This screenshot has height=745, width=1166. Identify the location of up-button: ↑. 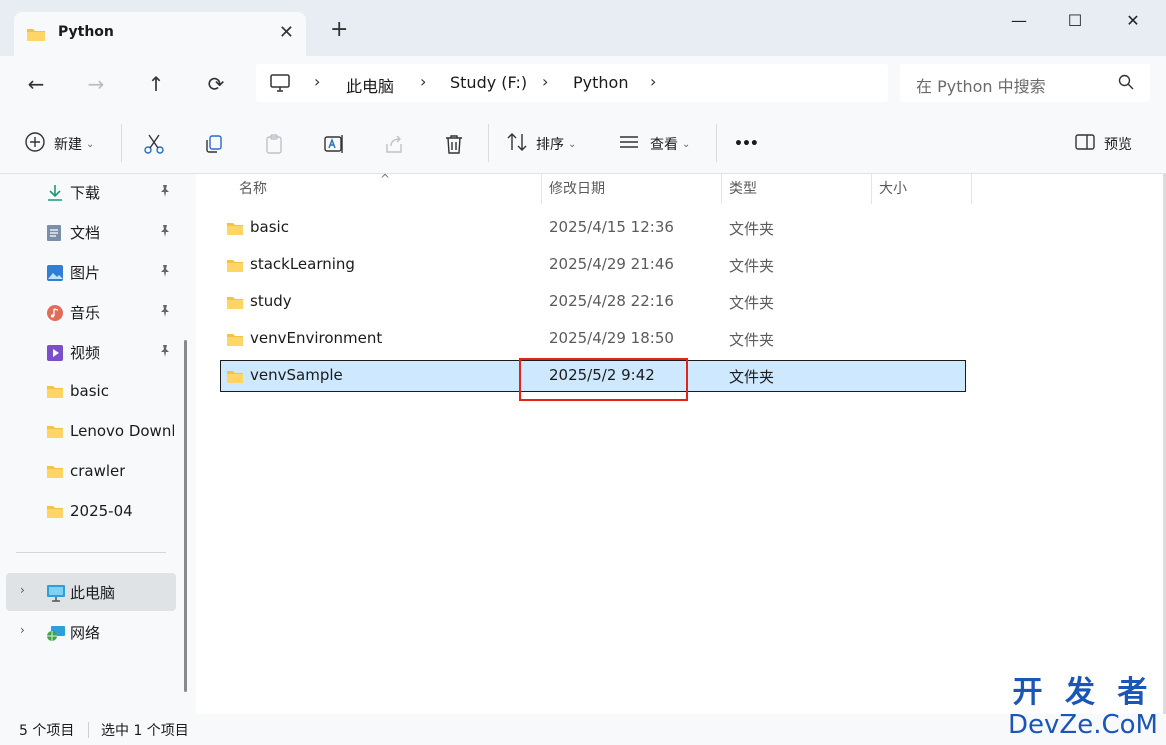
(156, 84).